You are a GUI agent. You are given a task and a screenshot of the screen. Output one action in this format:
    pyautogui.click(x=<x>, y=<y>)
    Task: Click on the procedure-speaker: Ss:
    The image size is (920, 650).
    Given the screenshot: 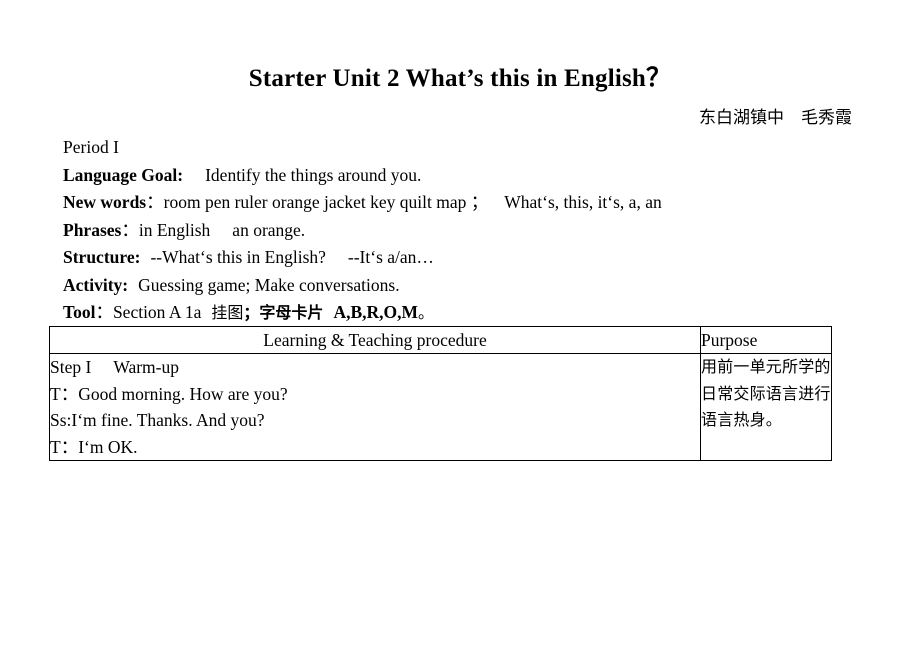 What is the action you would take?
    pyautogui.click(x=61, y=420)
    